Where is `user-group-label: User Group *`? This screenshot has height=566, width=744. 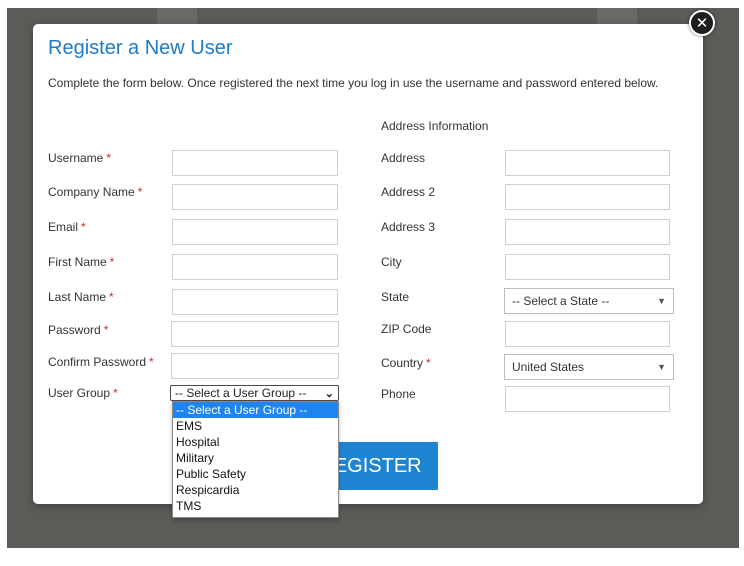 user-group-label: User Group * is located at coordinates (83, 393).